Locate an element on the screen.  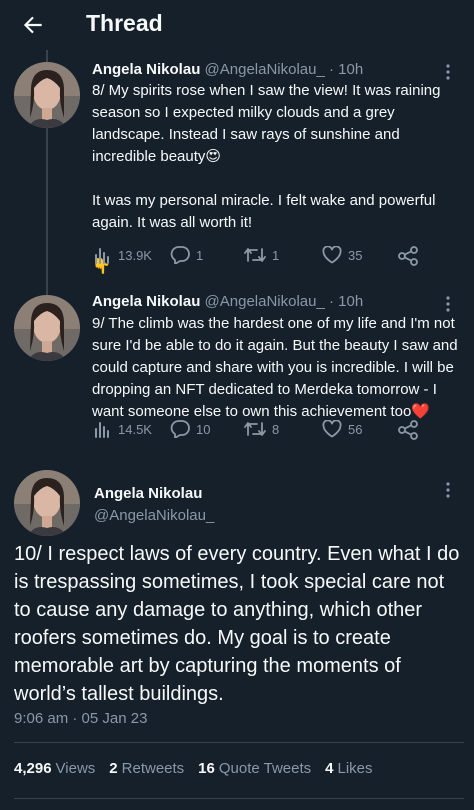
views-total: 4,296 is located at coordinates (33, 768).